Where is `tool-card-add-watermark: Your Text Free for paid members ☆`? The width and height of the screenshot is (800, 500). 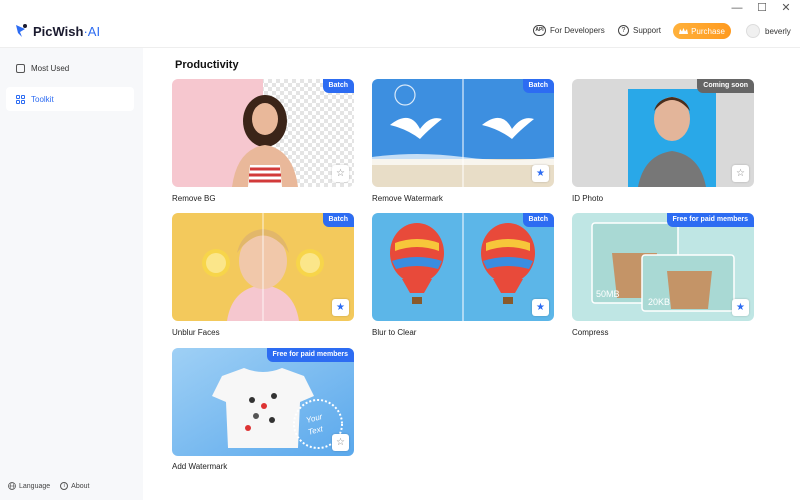
tool-card-add-watermark: Your Text Free for paid members ☆ is located at coordinates (263, 402).